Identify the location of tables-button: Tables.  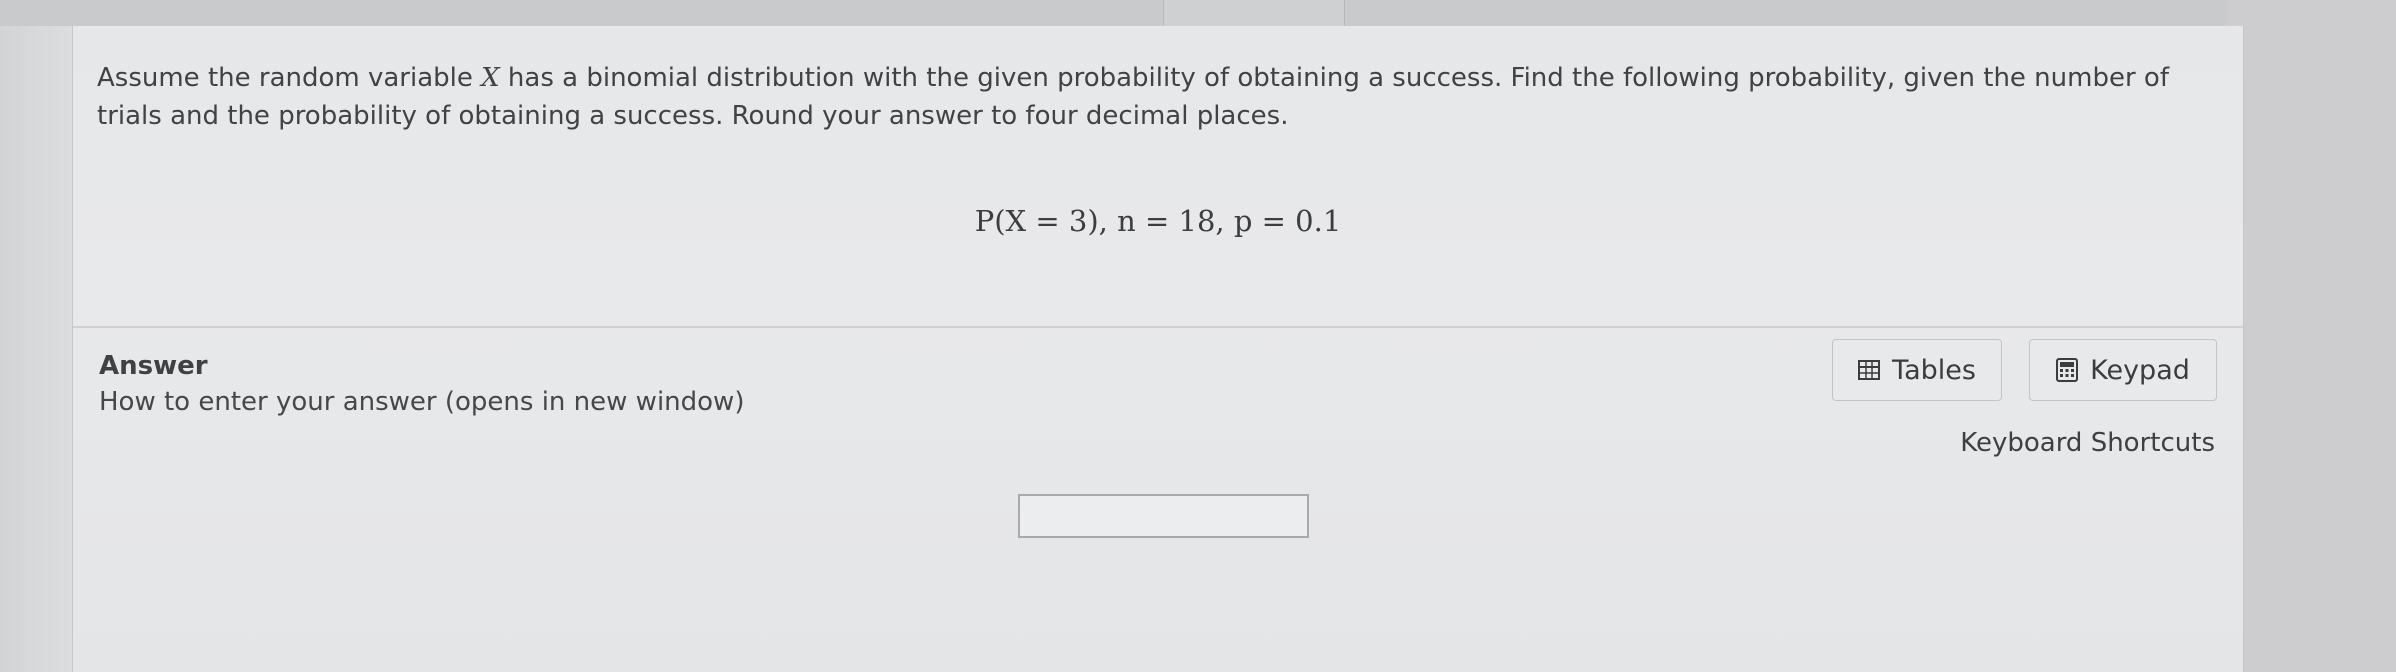
(1917, 370).